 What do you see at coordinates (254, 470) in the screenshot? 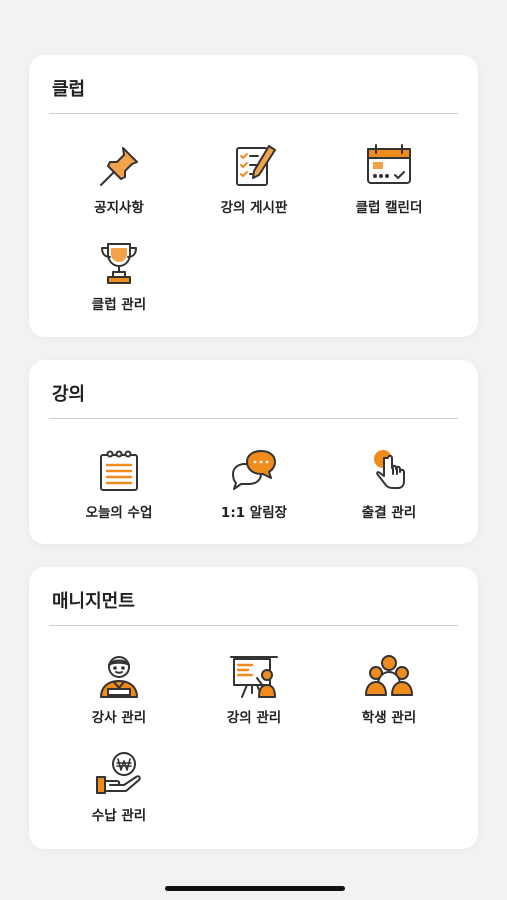
I see `chat-bubbles-icon` at bounding box center [254, 470].